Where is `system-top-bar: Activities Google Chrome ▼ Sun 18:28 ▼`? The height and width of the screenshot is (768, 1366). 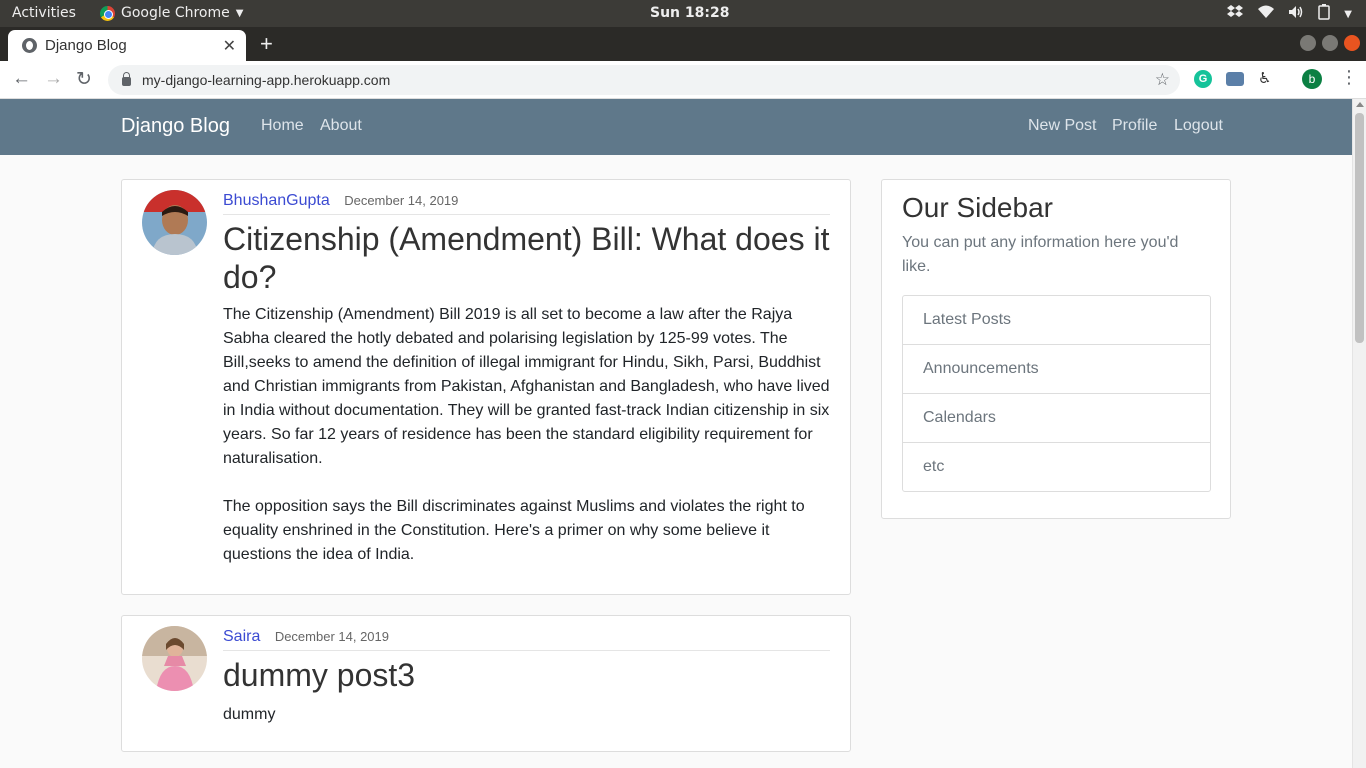
system-top-bar: Activities Google Chrome ▼ Sun 18:28 ▼ is located at coordinates (683, 13).